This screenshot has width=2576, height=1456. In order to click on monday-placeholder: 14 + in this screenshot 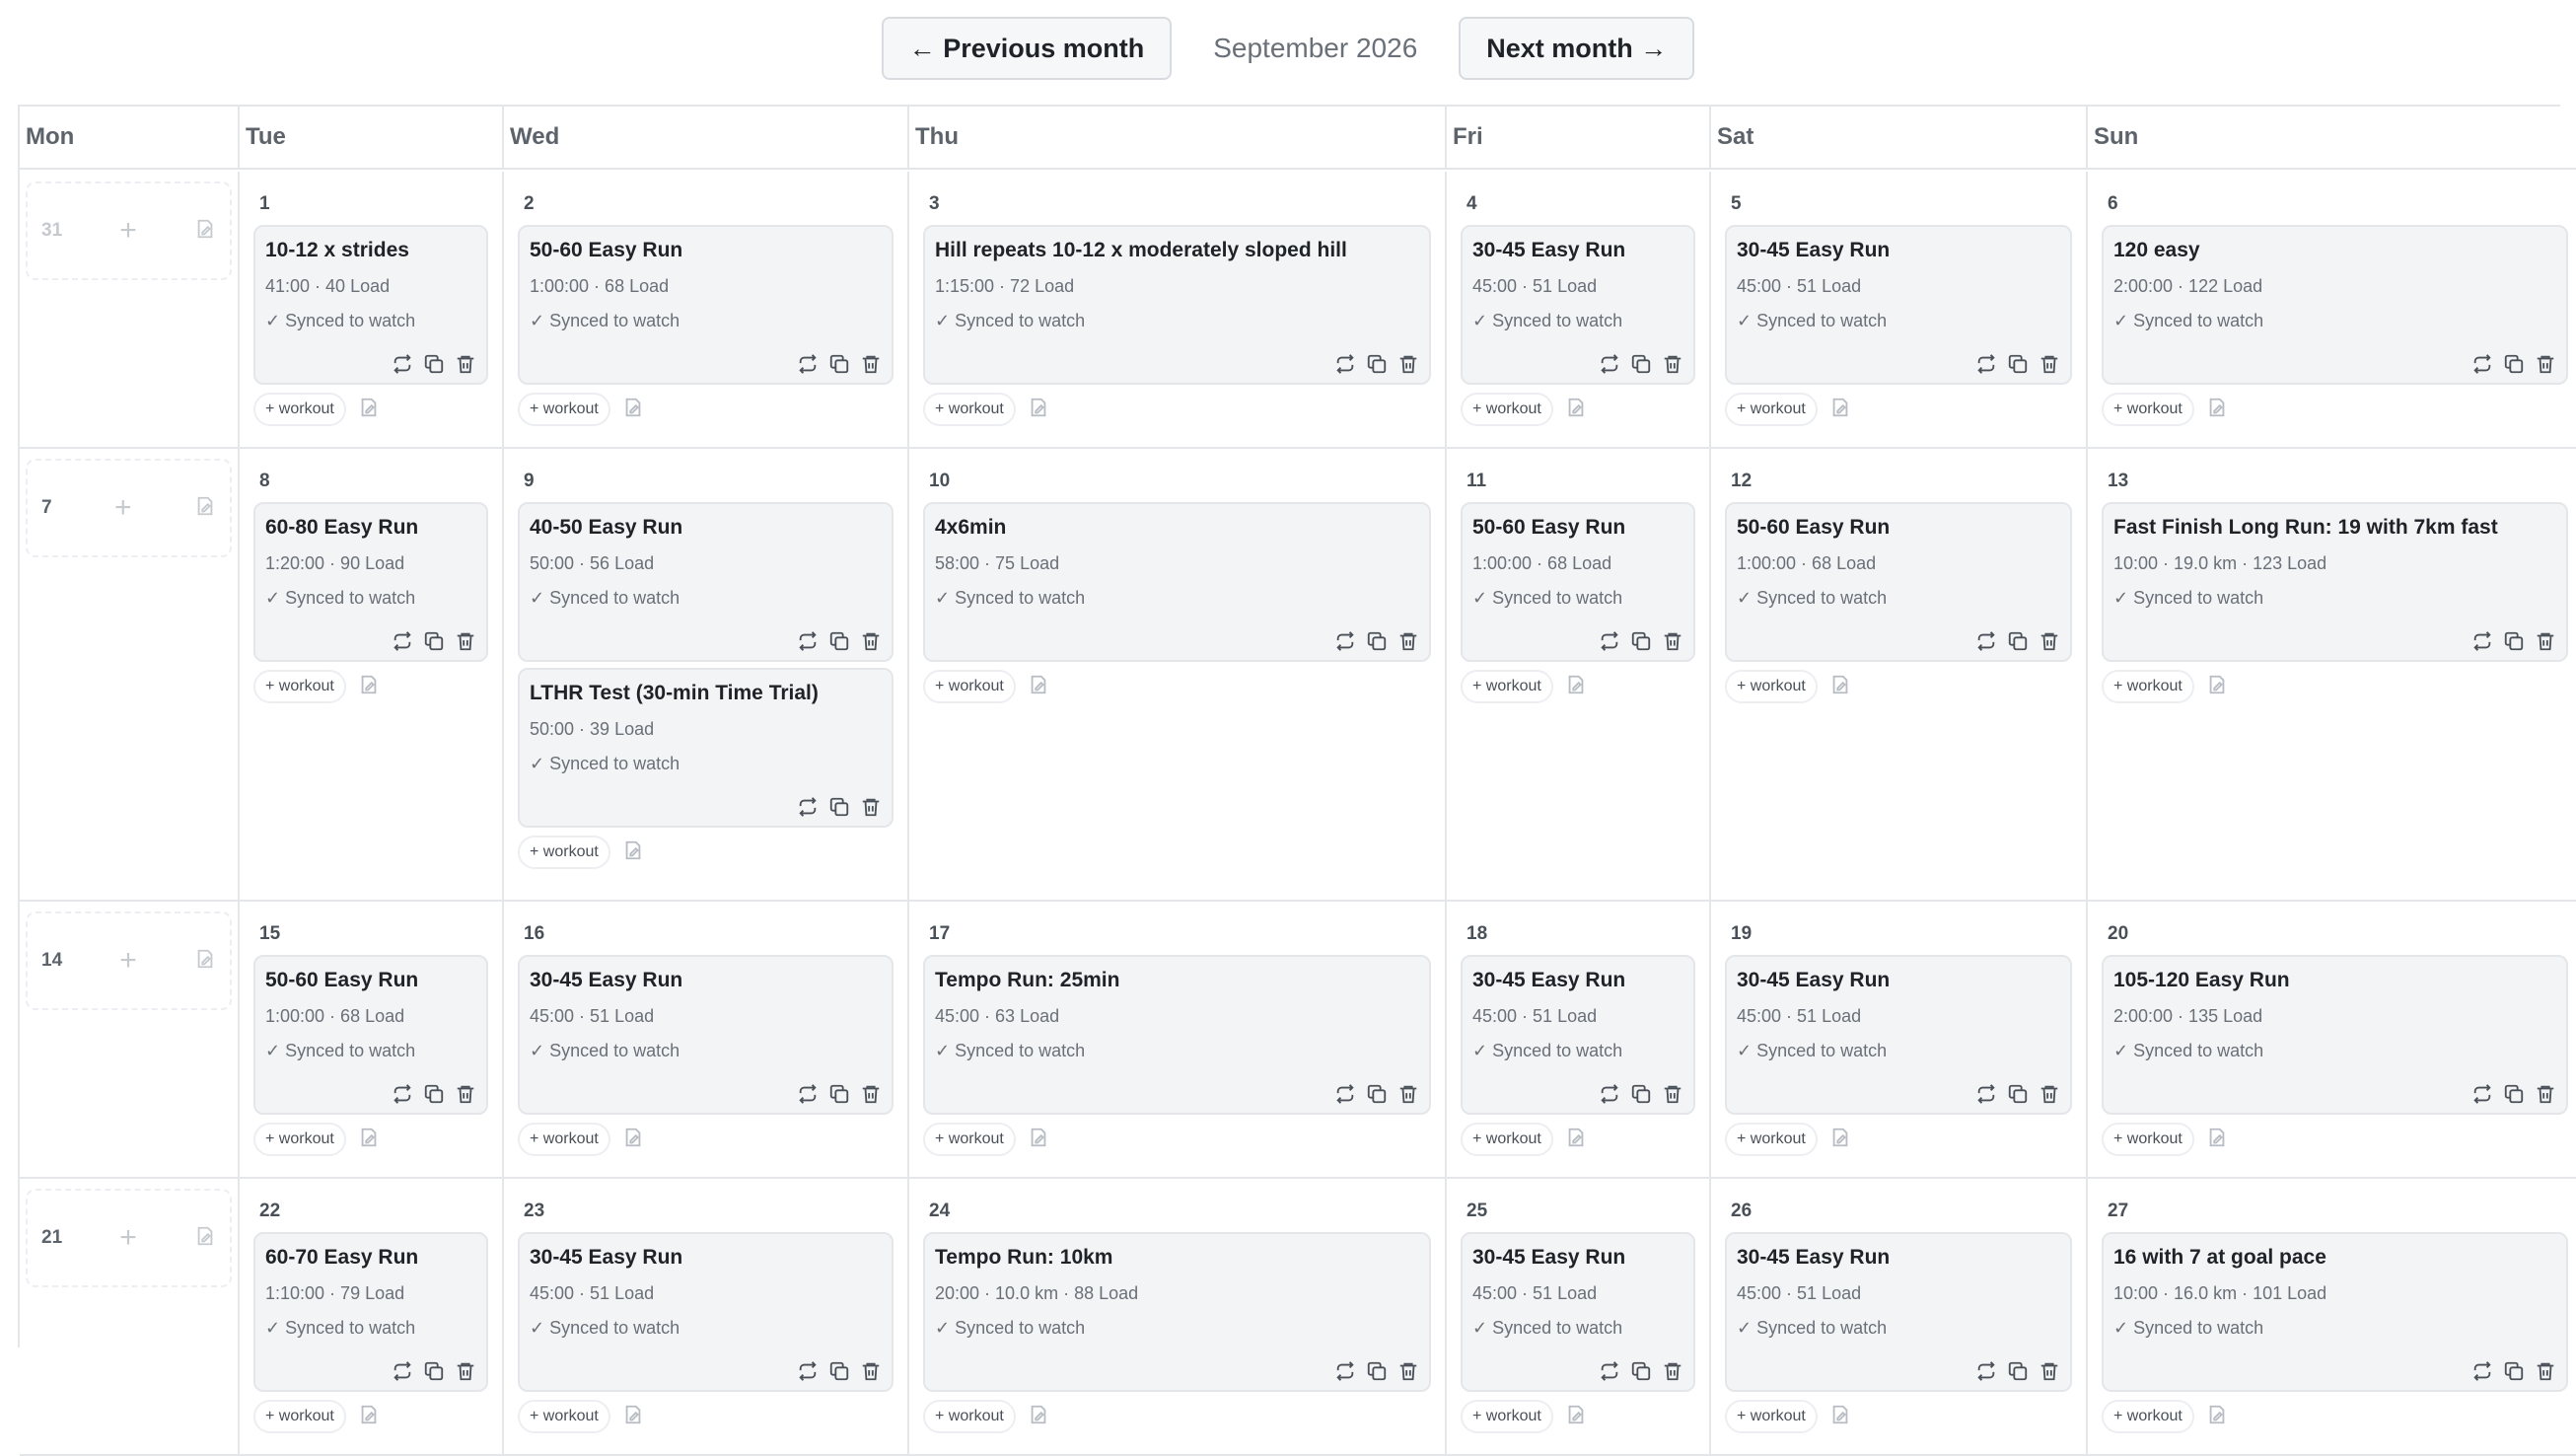, I will do `click(129, 960)`.